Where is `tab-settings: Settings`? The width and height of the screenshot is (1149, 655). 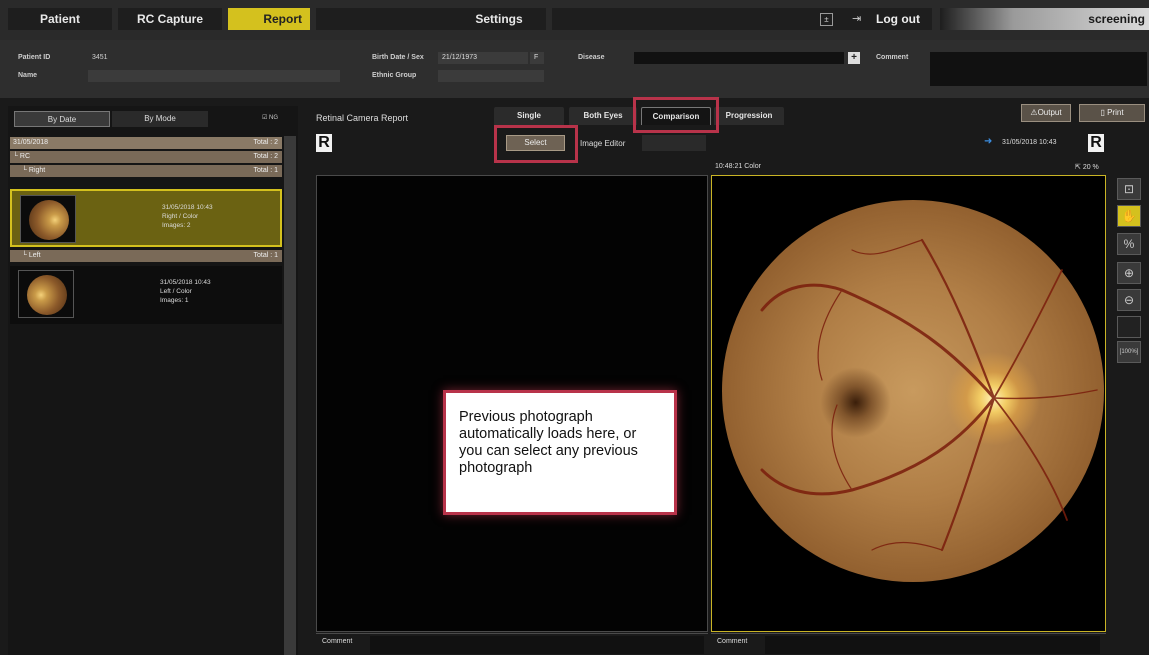
tab-settings: Settings is located at coordinates (499, 19).